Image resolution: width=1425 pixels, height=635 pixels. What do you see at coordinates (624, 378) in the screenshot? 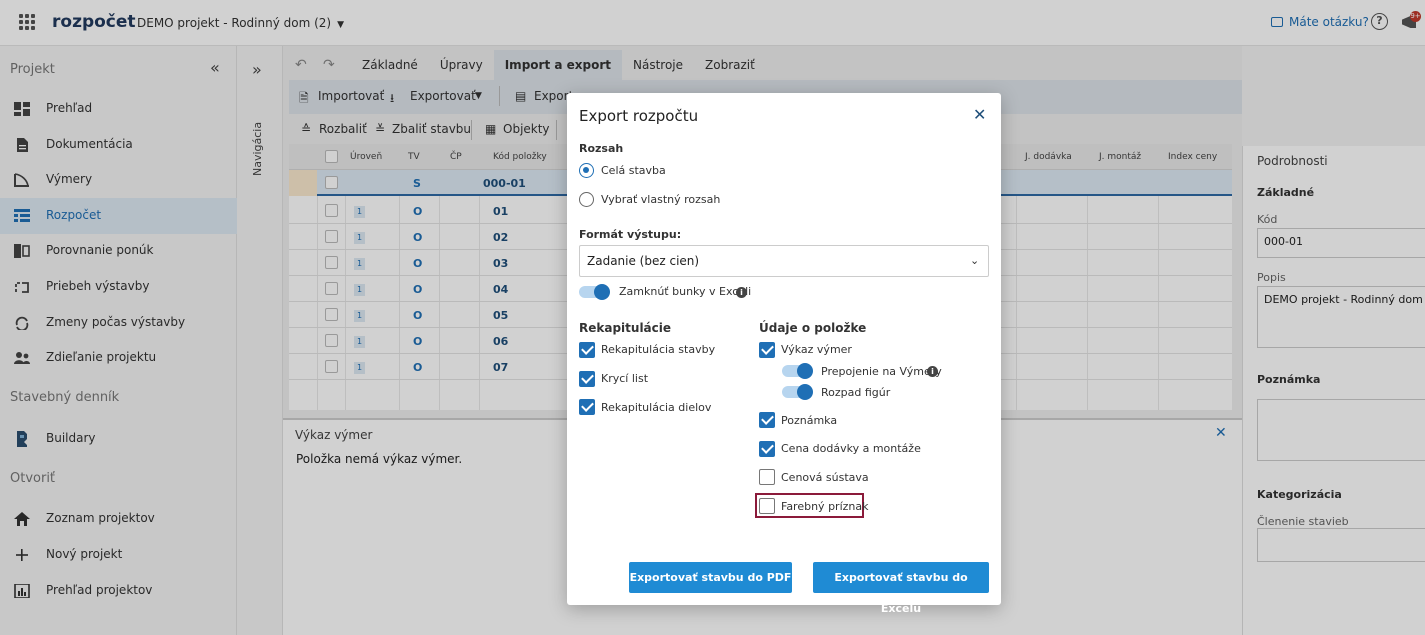
I see `kryci-list-label: Krycí list` at bounding box center [624, 378].